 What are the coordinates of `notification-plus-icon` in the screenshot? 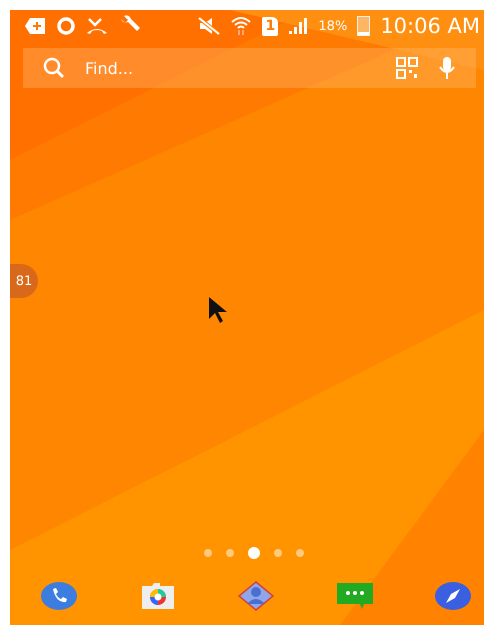 It's located at (35, 26).